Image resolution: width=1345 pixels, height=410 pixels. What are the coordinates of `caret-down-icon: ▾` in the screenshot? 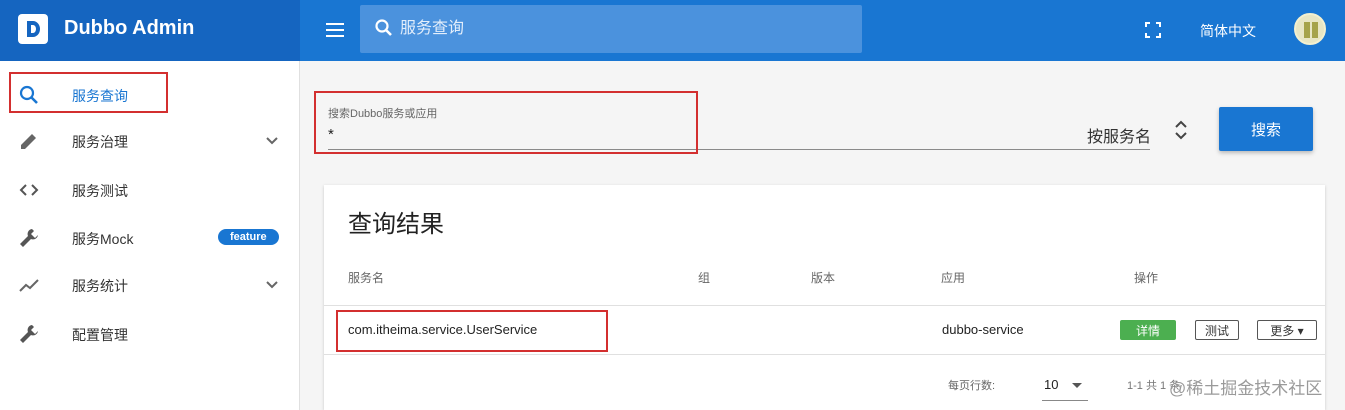 It's located at (1300, 330).